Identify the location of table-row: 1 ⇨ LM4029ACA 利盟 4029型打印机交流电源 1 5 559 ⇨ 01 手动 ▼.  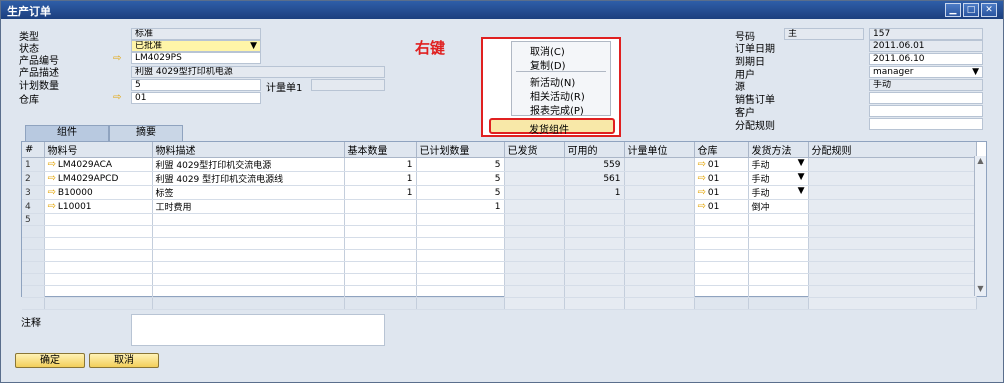
(499, 164).